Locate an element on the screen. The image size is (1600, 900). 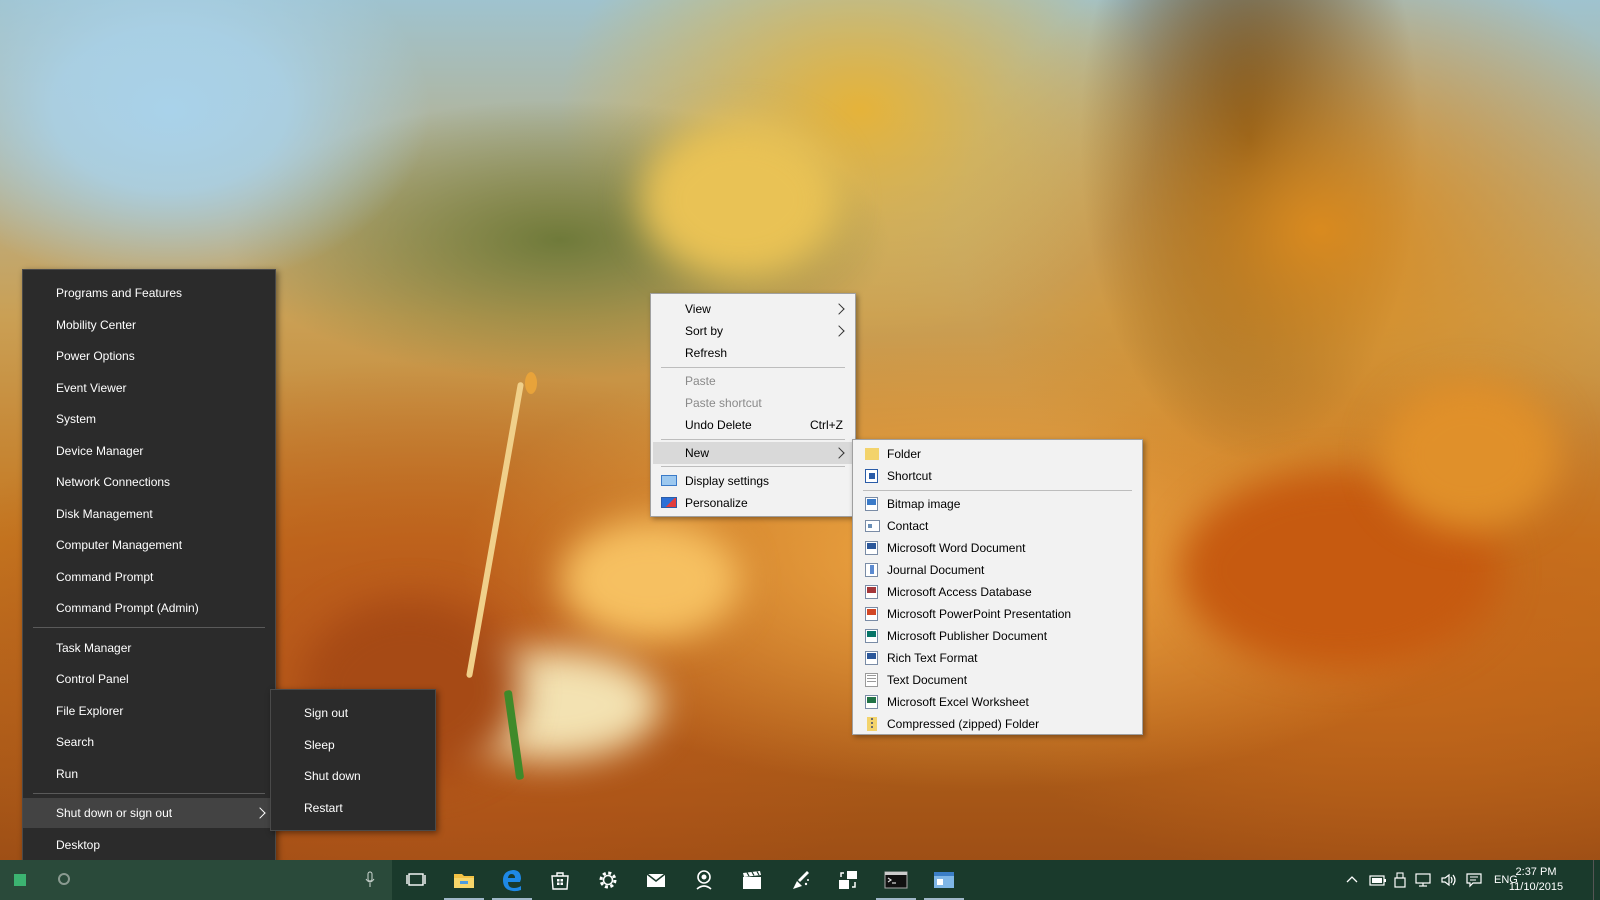
new-item-publisher-document: Microsoft Publisher Document is located at coordinates (997, 636).